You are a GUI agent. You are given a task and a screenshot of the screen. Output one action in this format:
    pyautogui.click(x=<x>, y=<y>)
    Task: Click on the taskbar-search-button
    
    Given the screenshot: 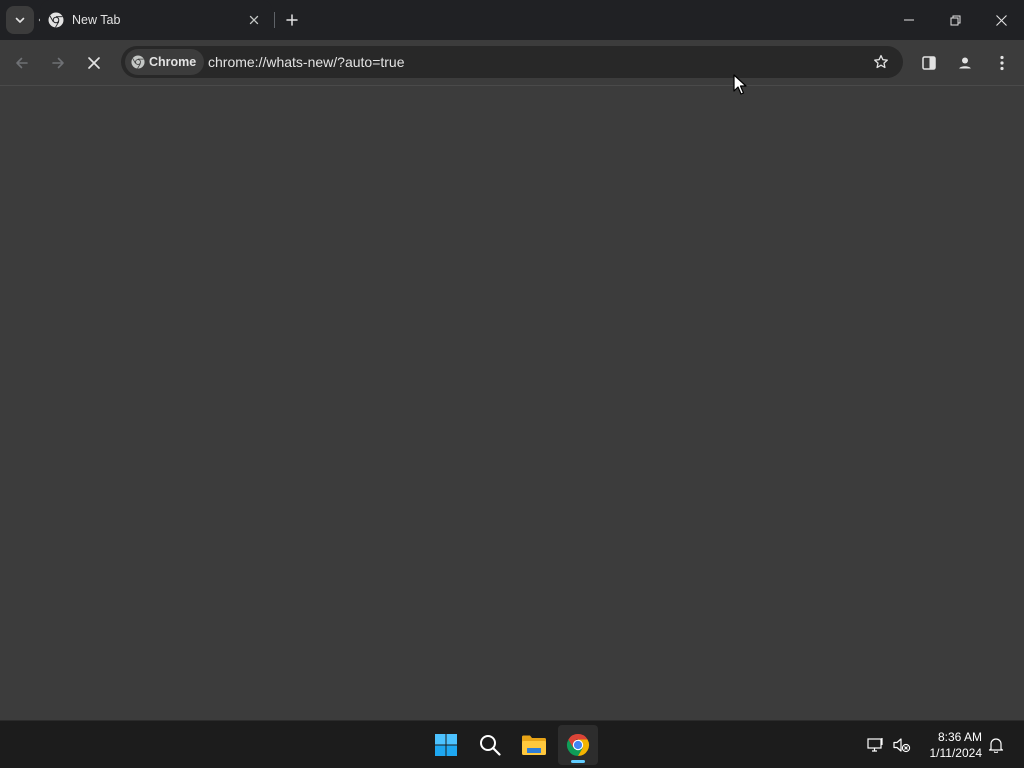 What is the action you would take?
    pyautogui.click(x=490, y=745)
    